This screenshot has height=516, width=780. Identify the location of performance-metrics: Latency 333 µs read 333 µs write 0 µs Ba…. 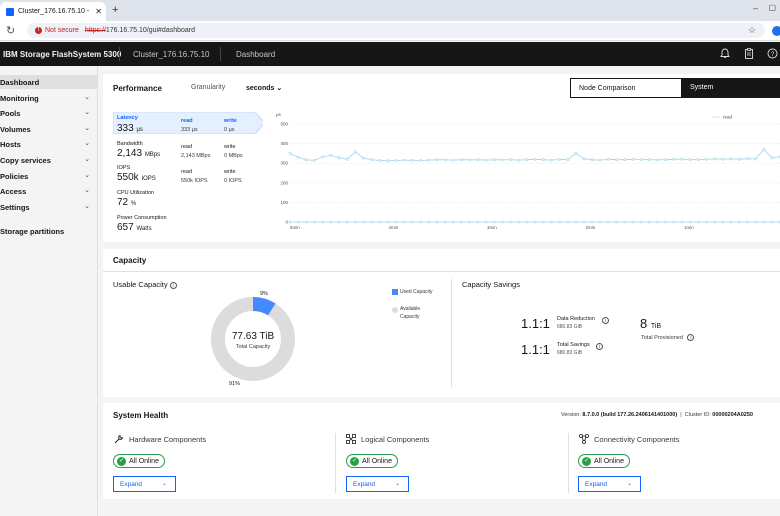
(189, 173).